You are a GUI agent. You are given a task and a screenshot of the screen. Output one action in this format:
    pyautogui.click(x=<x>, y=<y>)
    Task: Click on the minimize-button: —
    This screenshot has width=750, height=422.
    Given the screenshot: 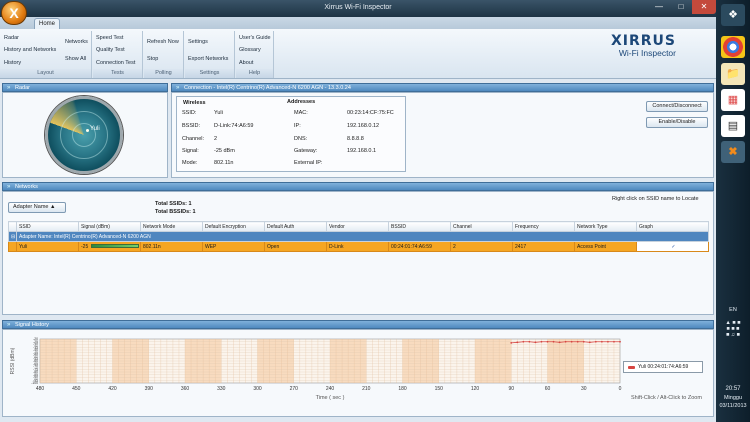 What is the action you would take?
    pyautogui.click(x=659, y=7)
    